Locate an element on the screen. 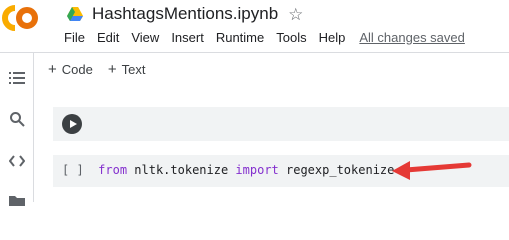 Image resolution: width=509 pixels, height=240 pixels. code-keyword: from is located at coordinates (113, 170).